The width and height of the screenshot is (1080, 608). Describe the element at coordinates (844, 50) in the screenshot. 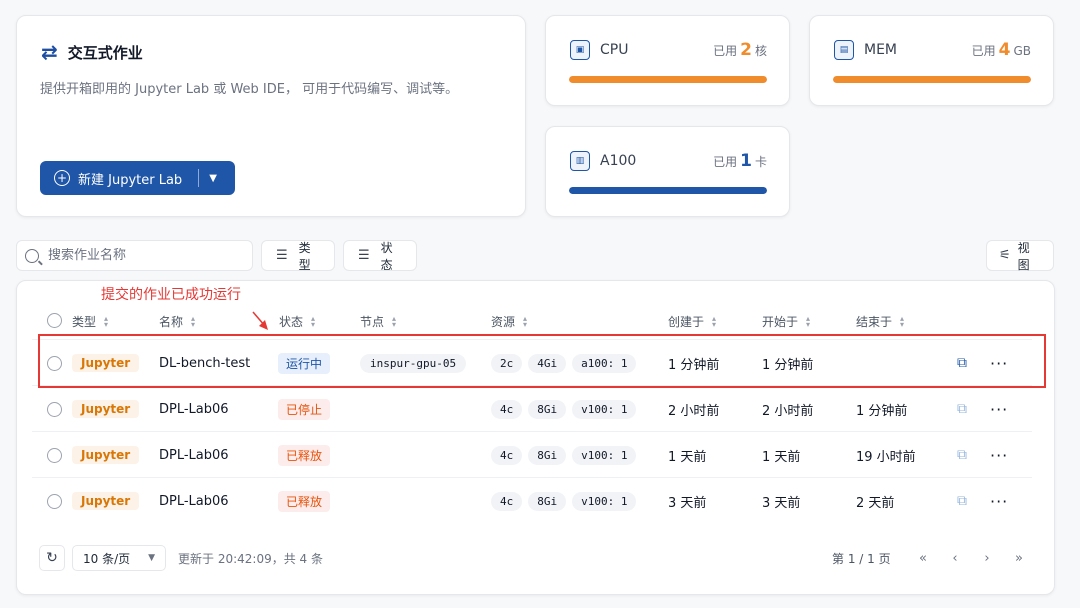

I see `memory-icon: ▤` at that location.